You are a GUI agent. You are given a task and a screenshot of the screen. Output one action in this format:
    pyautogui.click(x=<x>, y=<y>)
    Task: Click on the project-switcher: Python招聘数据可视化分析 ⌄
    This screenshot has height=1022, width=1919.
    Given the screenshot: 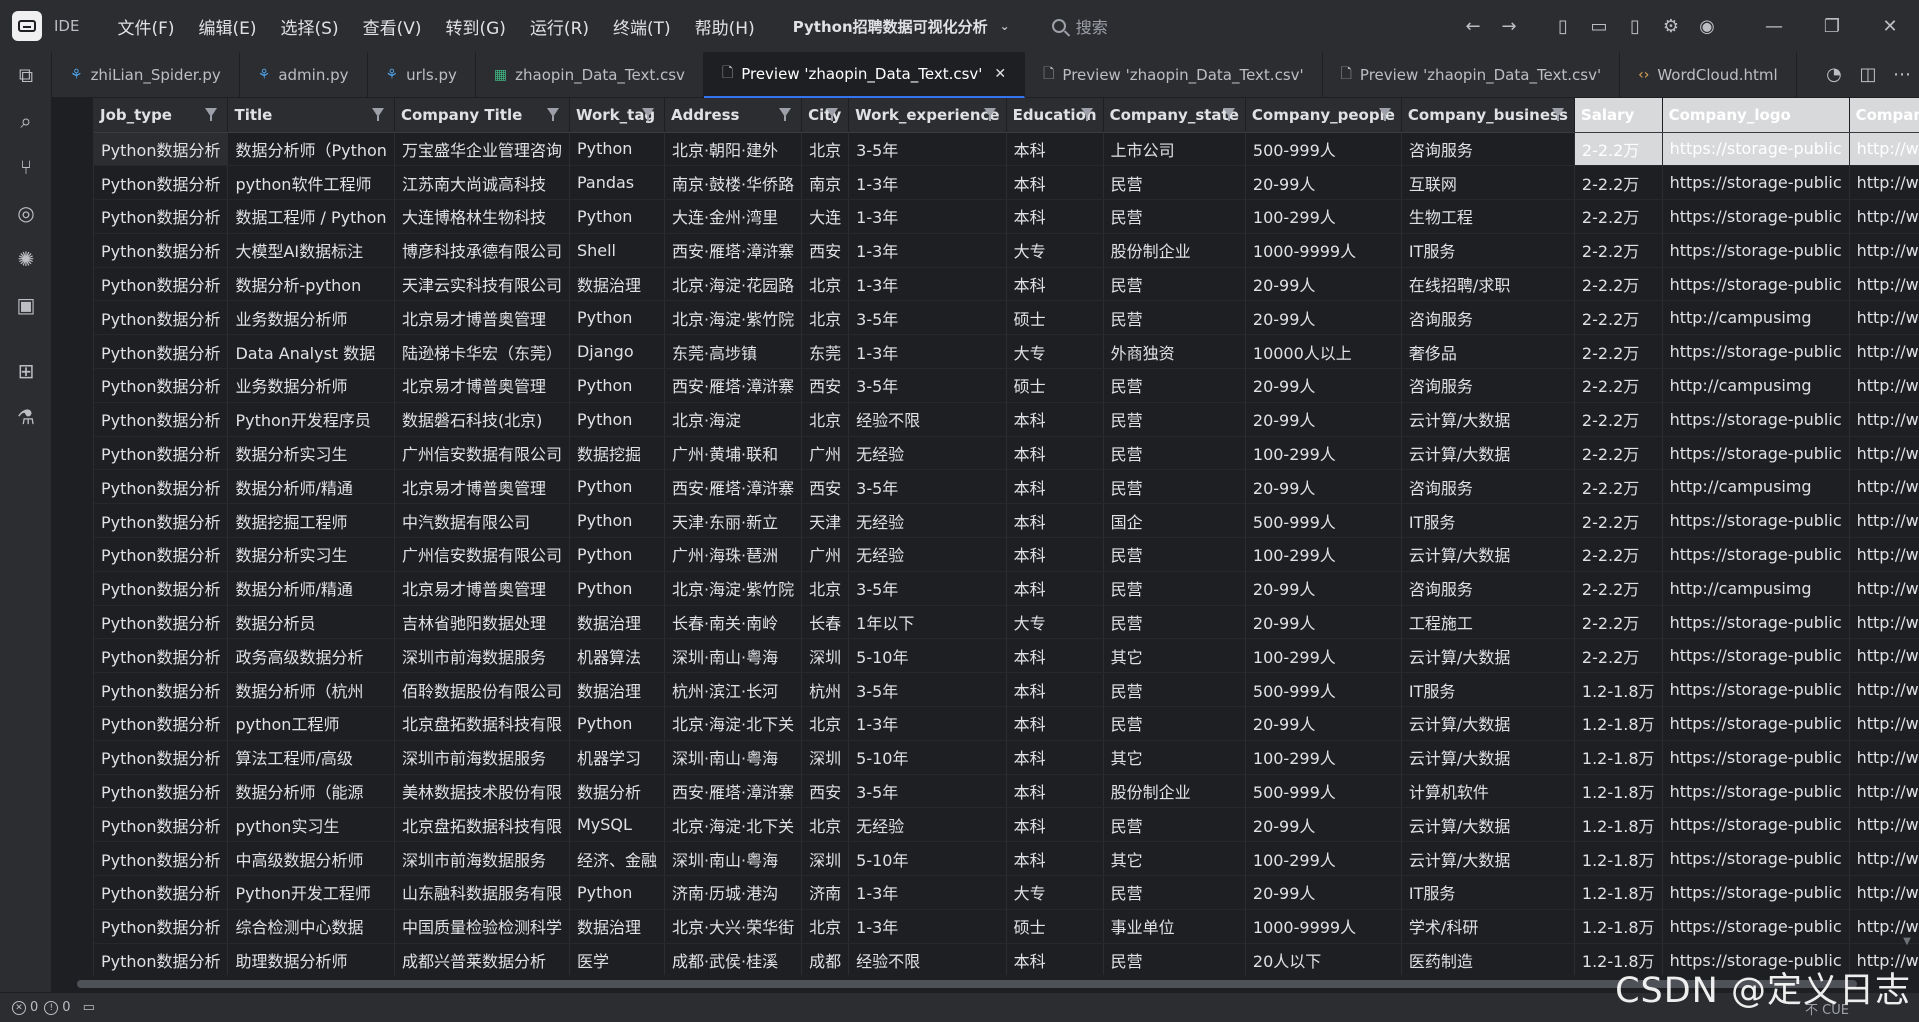 What is the action you would take?
    pyautogui.click(x=901, y=26)
    